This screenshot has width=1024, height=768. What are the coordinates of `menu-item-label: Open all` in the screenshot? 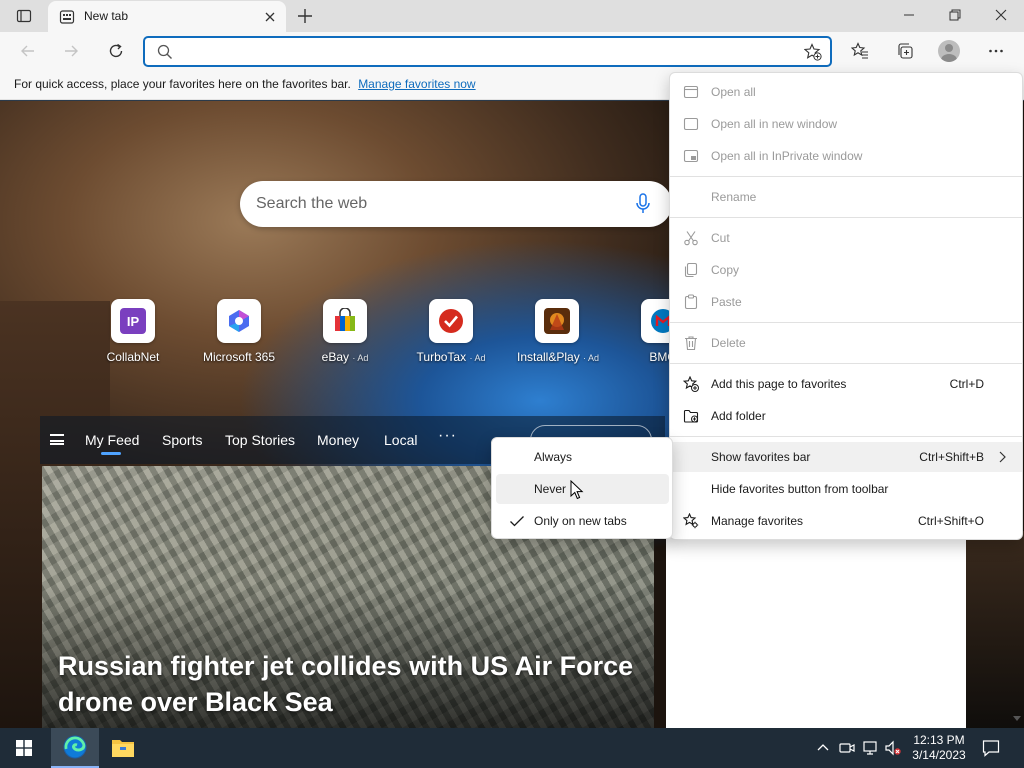 It's located at (733, 92).